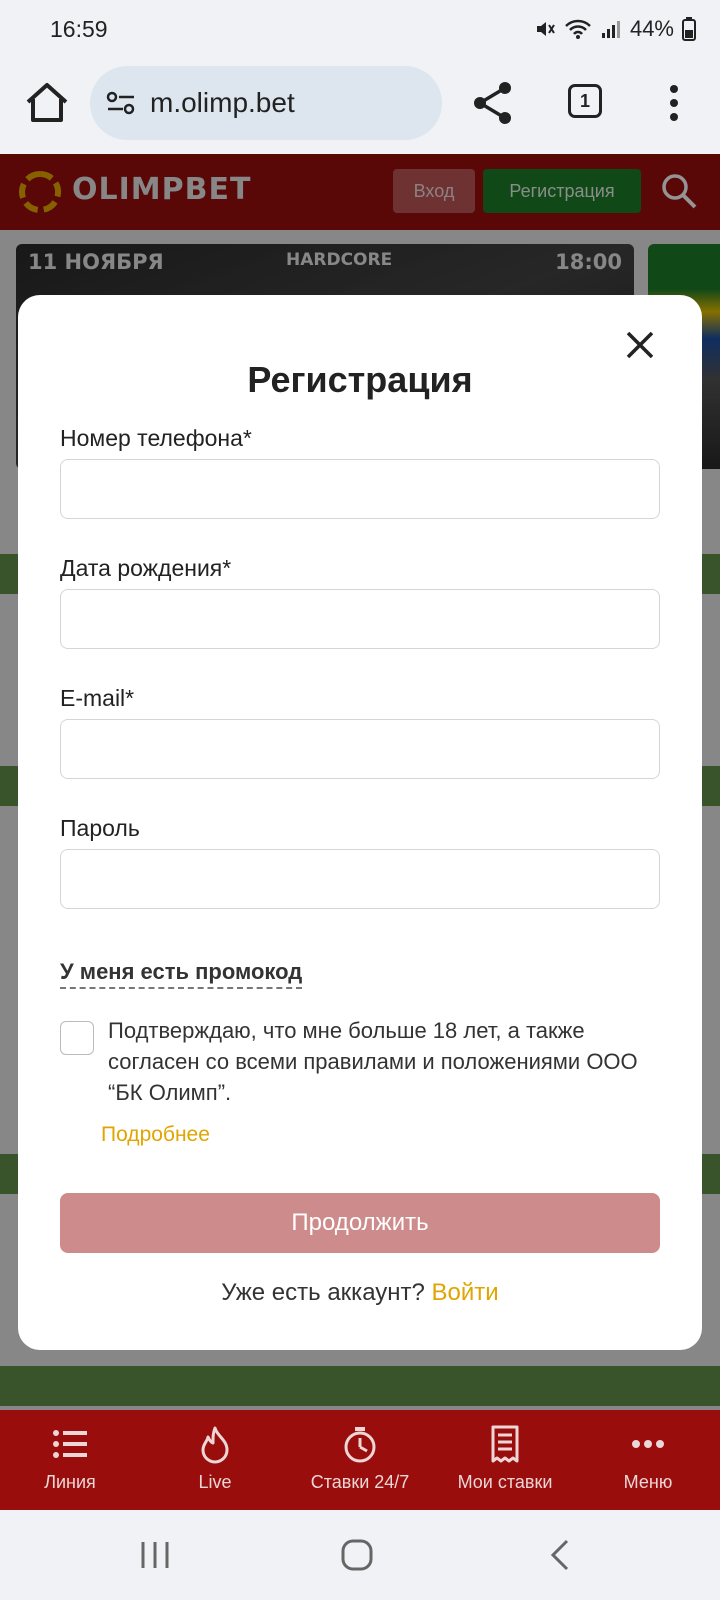 This screenshot has height=1600, width=720. I want to click on battery-percent: 44%, so click(651, 28).